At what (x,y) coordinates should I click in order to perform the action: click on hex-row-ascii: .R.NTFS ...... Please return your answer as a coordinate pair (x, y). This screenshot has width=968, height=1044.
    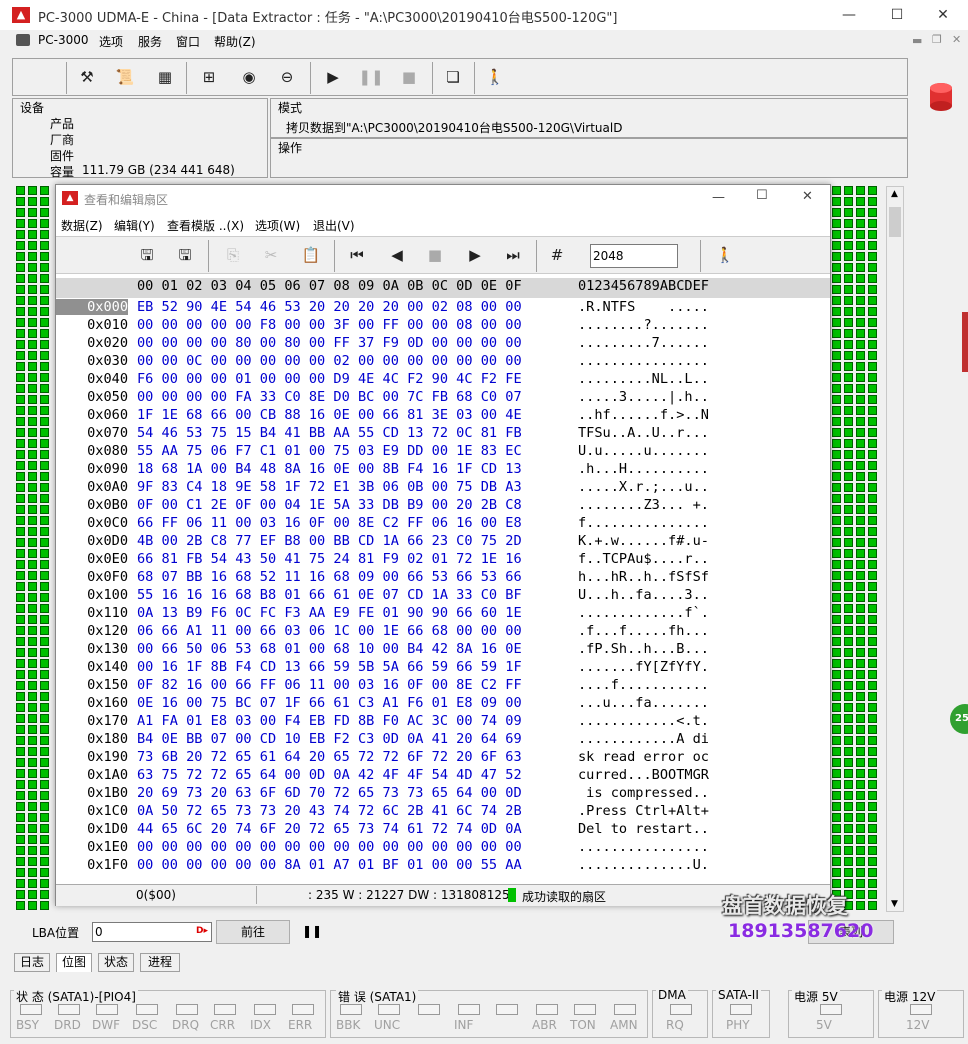
    Looking at the image, I should click on (643, 307).